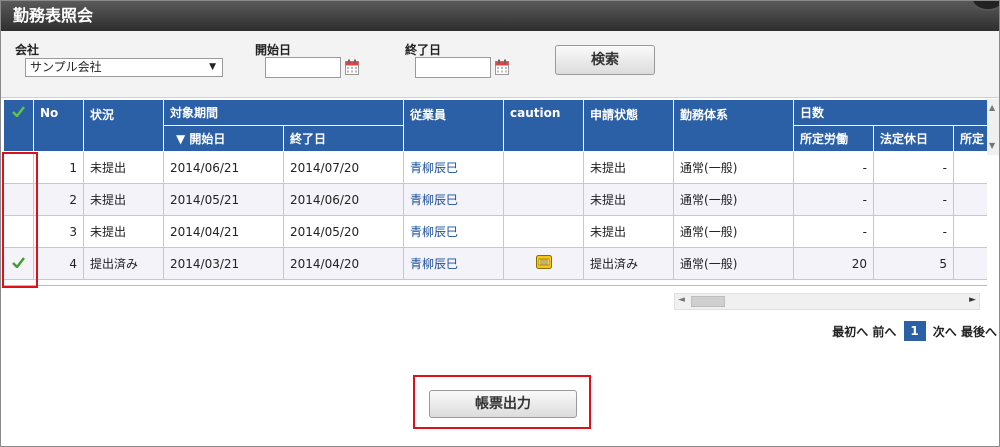 The height and width of the screenshot is (447, 1000). Describe the element at coordinates (681, 300) in the screenshot. I see `scroll-left-icon: ◄` at that location.